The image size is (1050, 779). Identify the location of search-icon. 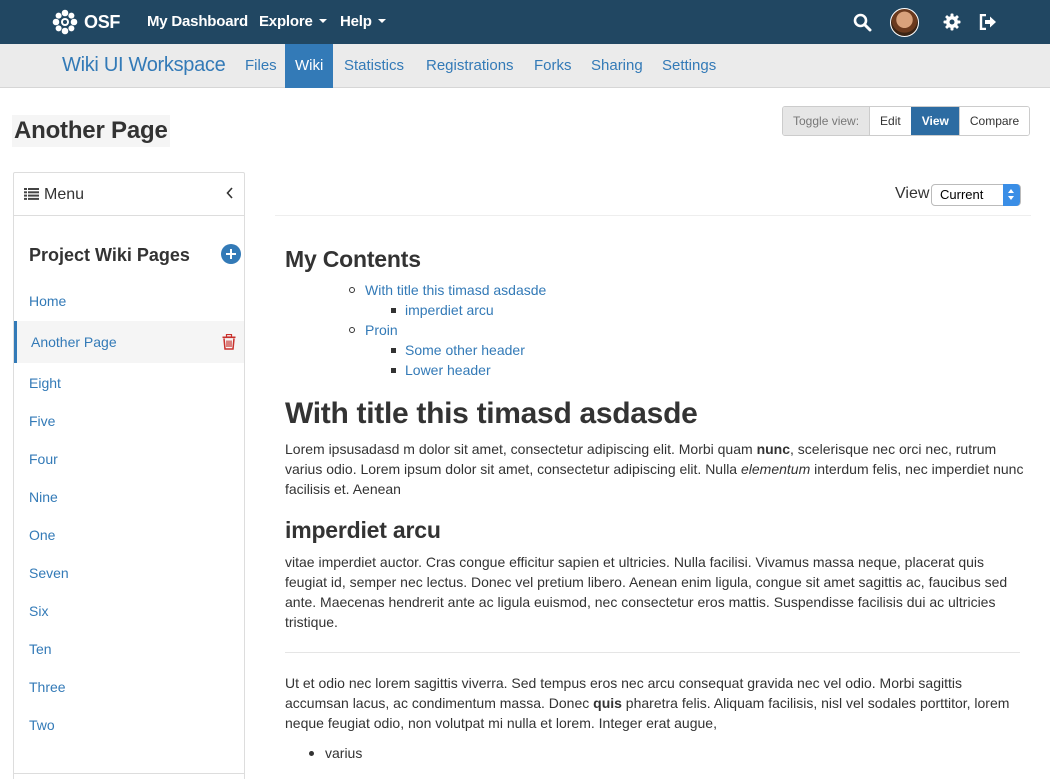
(862, 22).